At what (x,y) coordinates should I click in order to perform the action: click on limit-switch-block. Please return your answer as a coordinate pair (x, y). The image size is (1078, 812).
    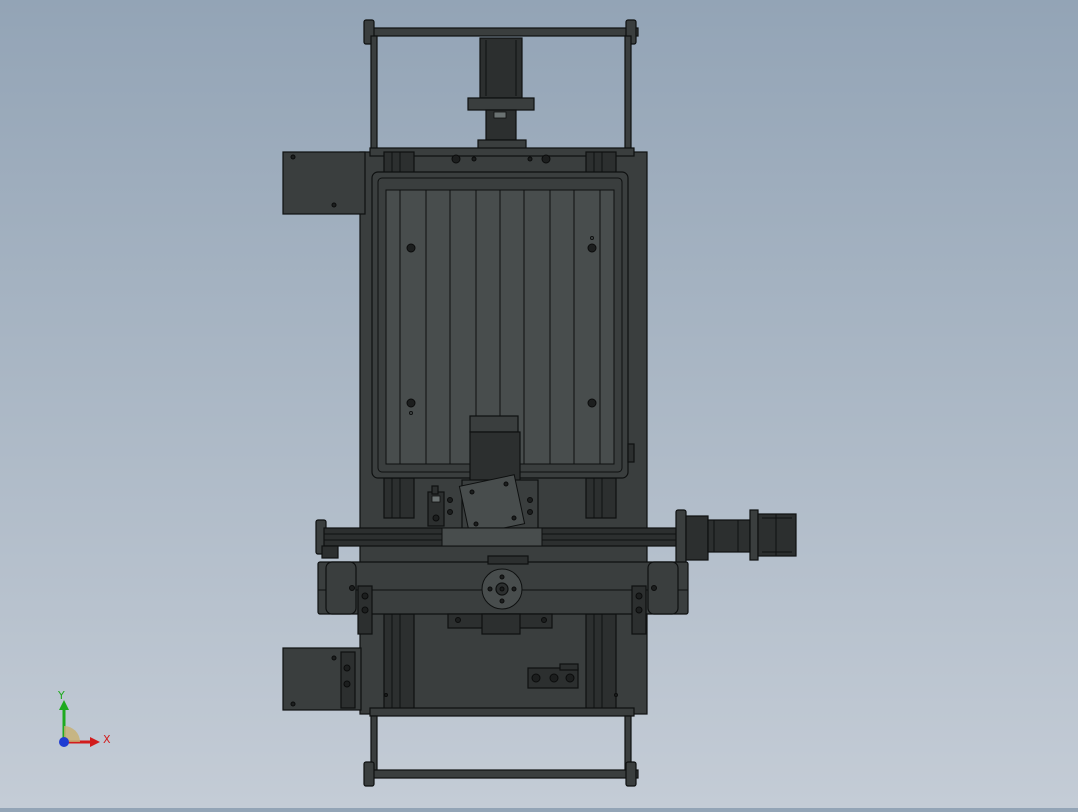
    Looking at the image, I should click on (436, 506).